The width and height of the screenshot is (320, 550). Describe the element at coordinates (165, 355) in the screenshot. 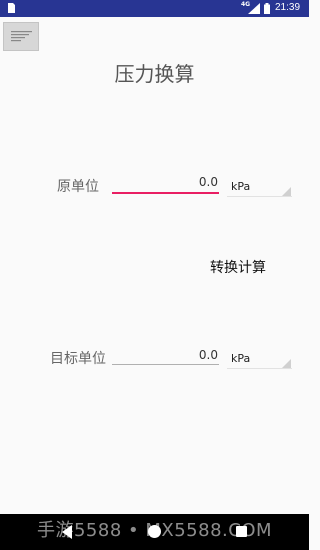

I see `target-value-input` at that location.